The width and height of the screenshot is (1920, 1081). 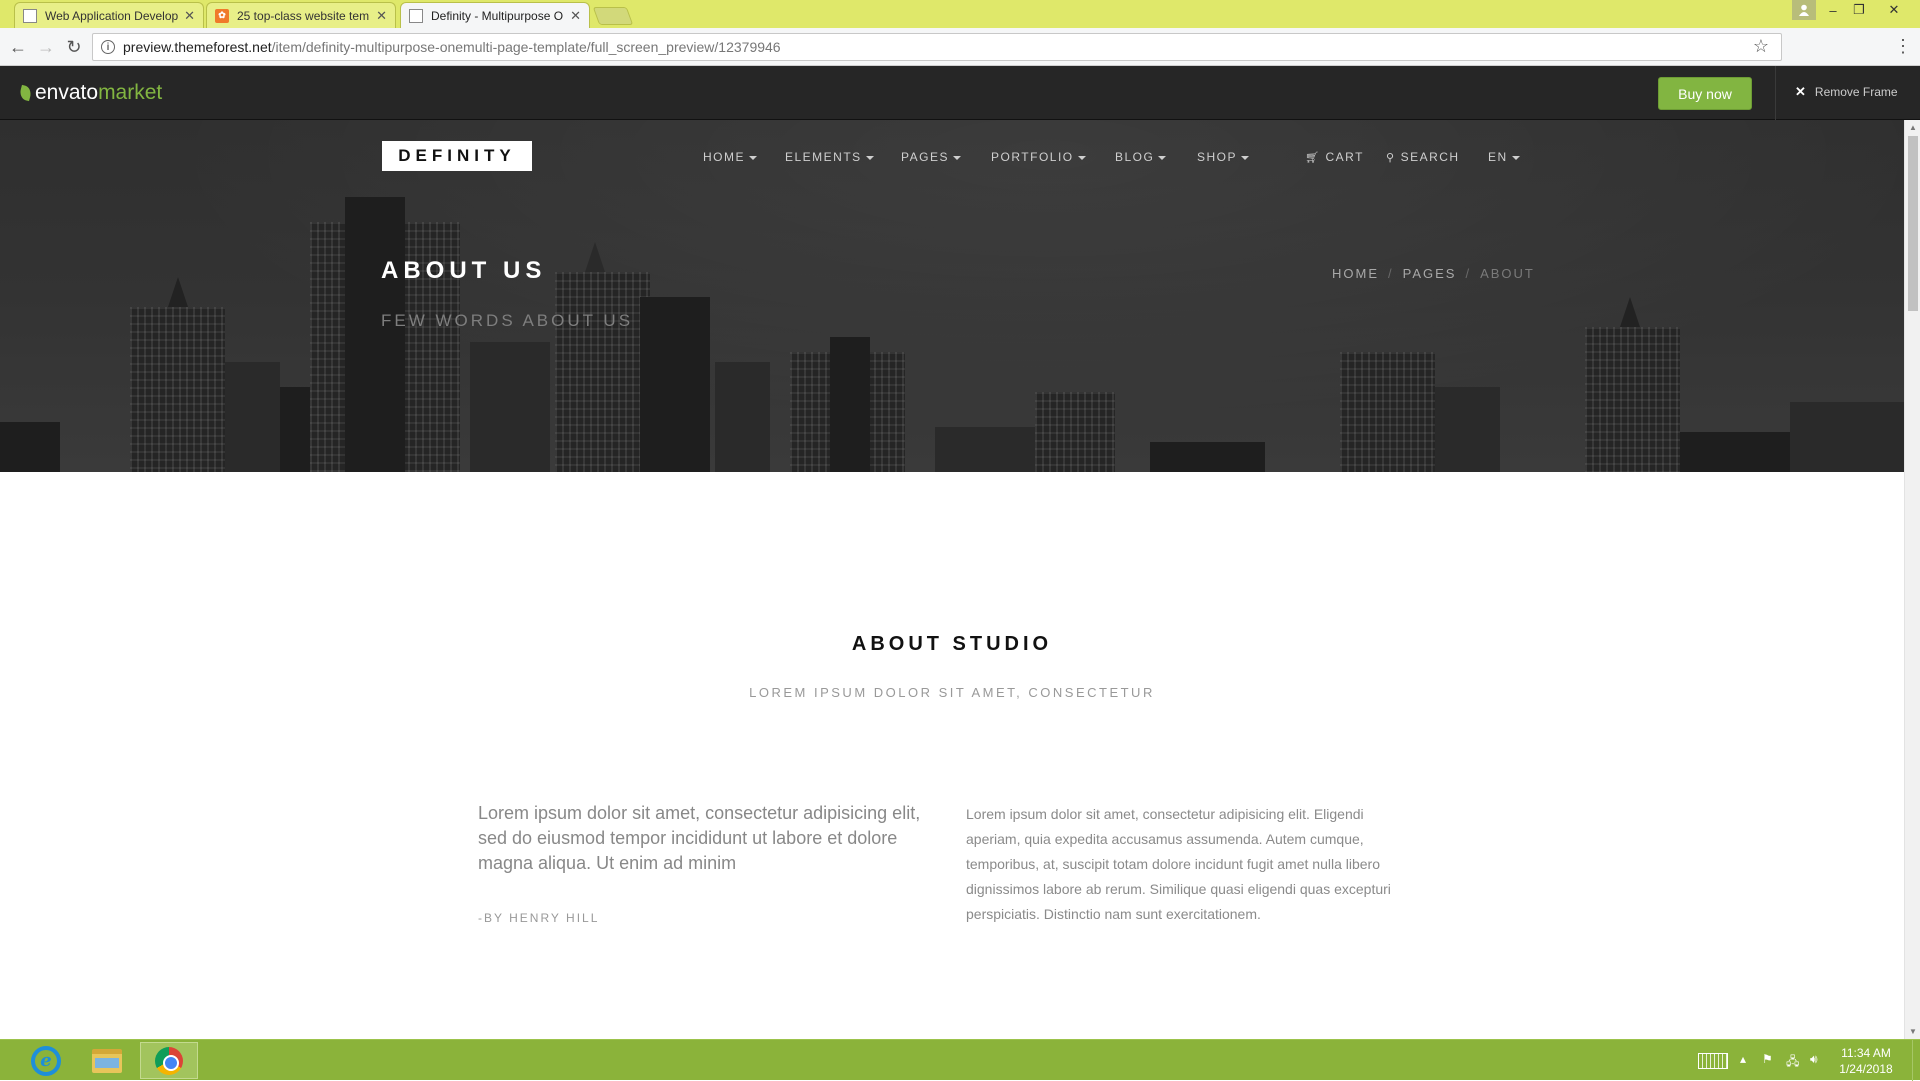 I want to click on info-icon: i, so click(x=108, y=47).